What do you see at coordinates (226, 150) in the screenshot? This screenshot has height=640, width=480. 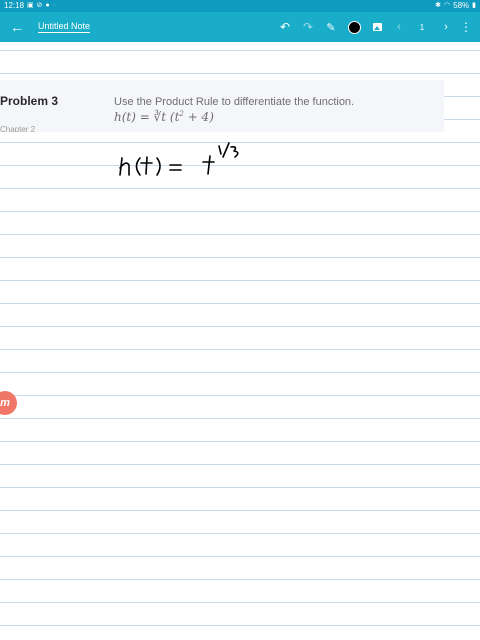 I see `ink-stroke-slash` at bounding box center [226, 150].